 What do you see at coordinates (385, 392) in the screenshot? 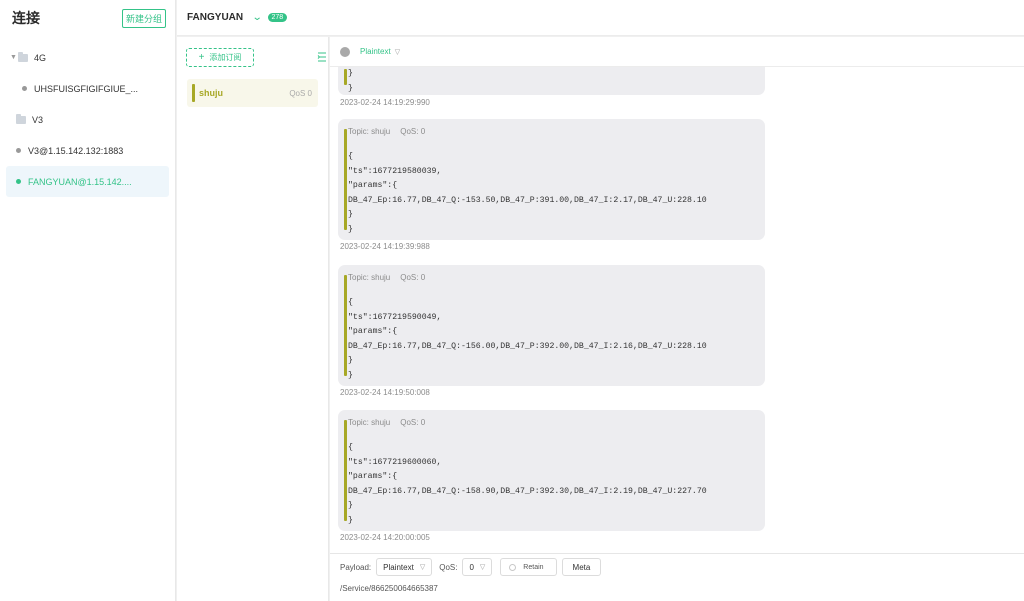
I see `message-timestamp: 2023-02-24 14:19:50:008` at bounding box center [385, 392].